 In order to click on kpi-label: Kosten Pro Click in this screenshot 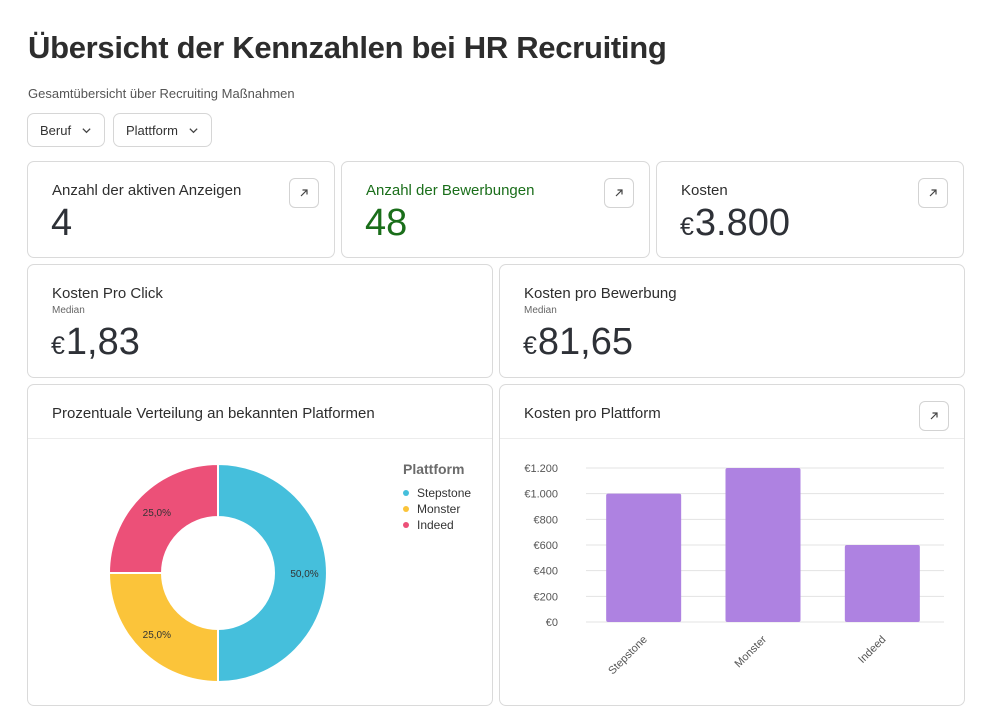, I will do `click(107, 293)`.